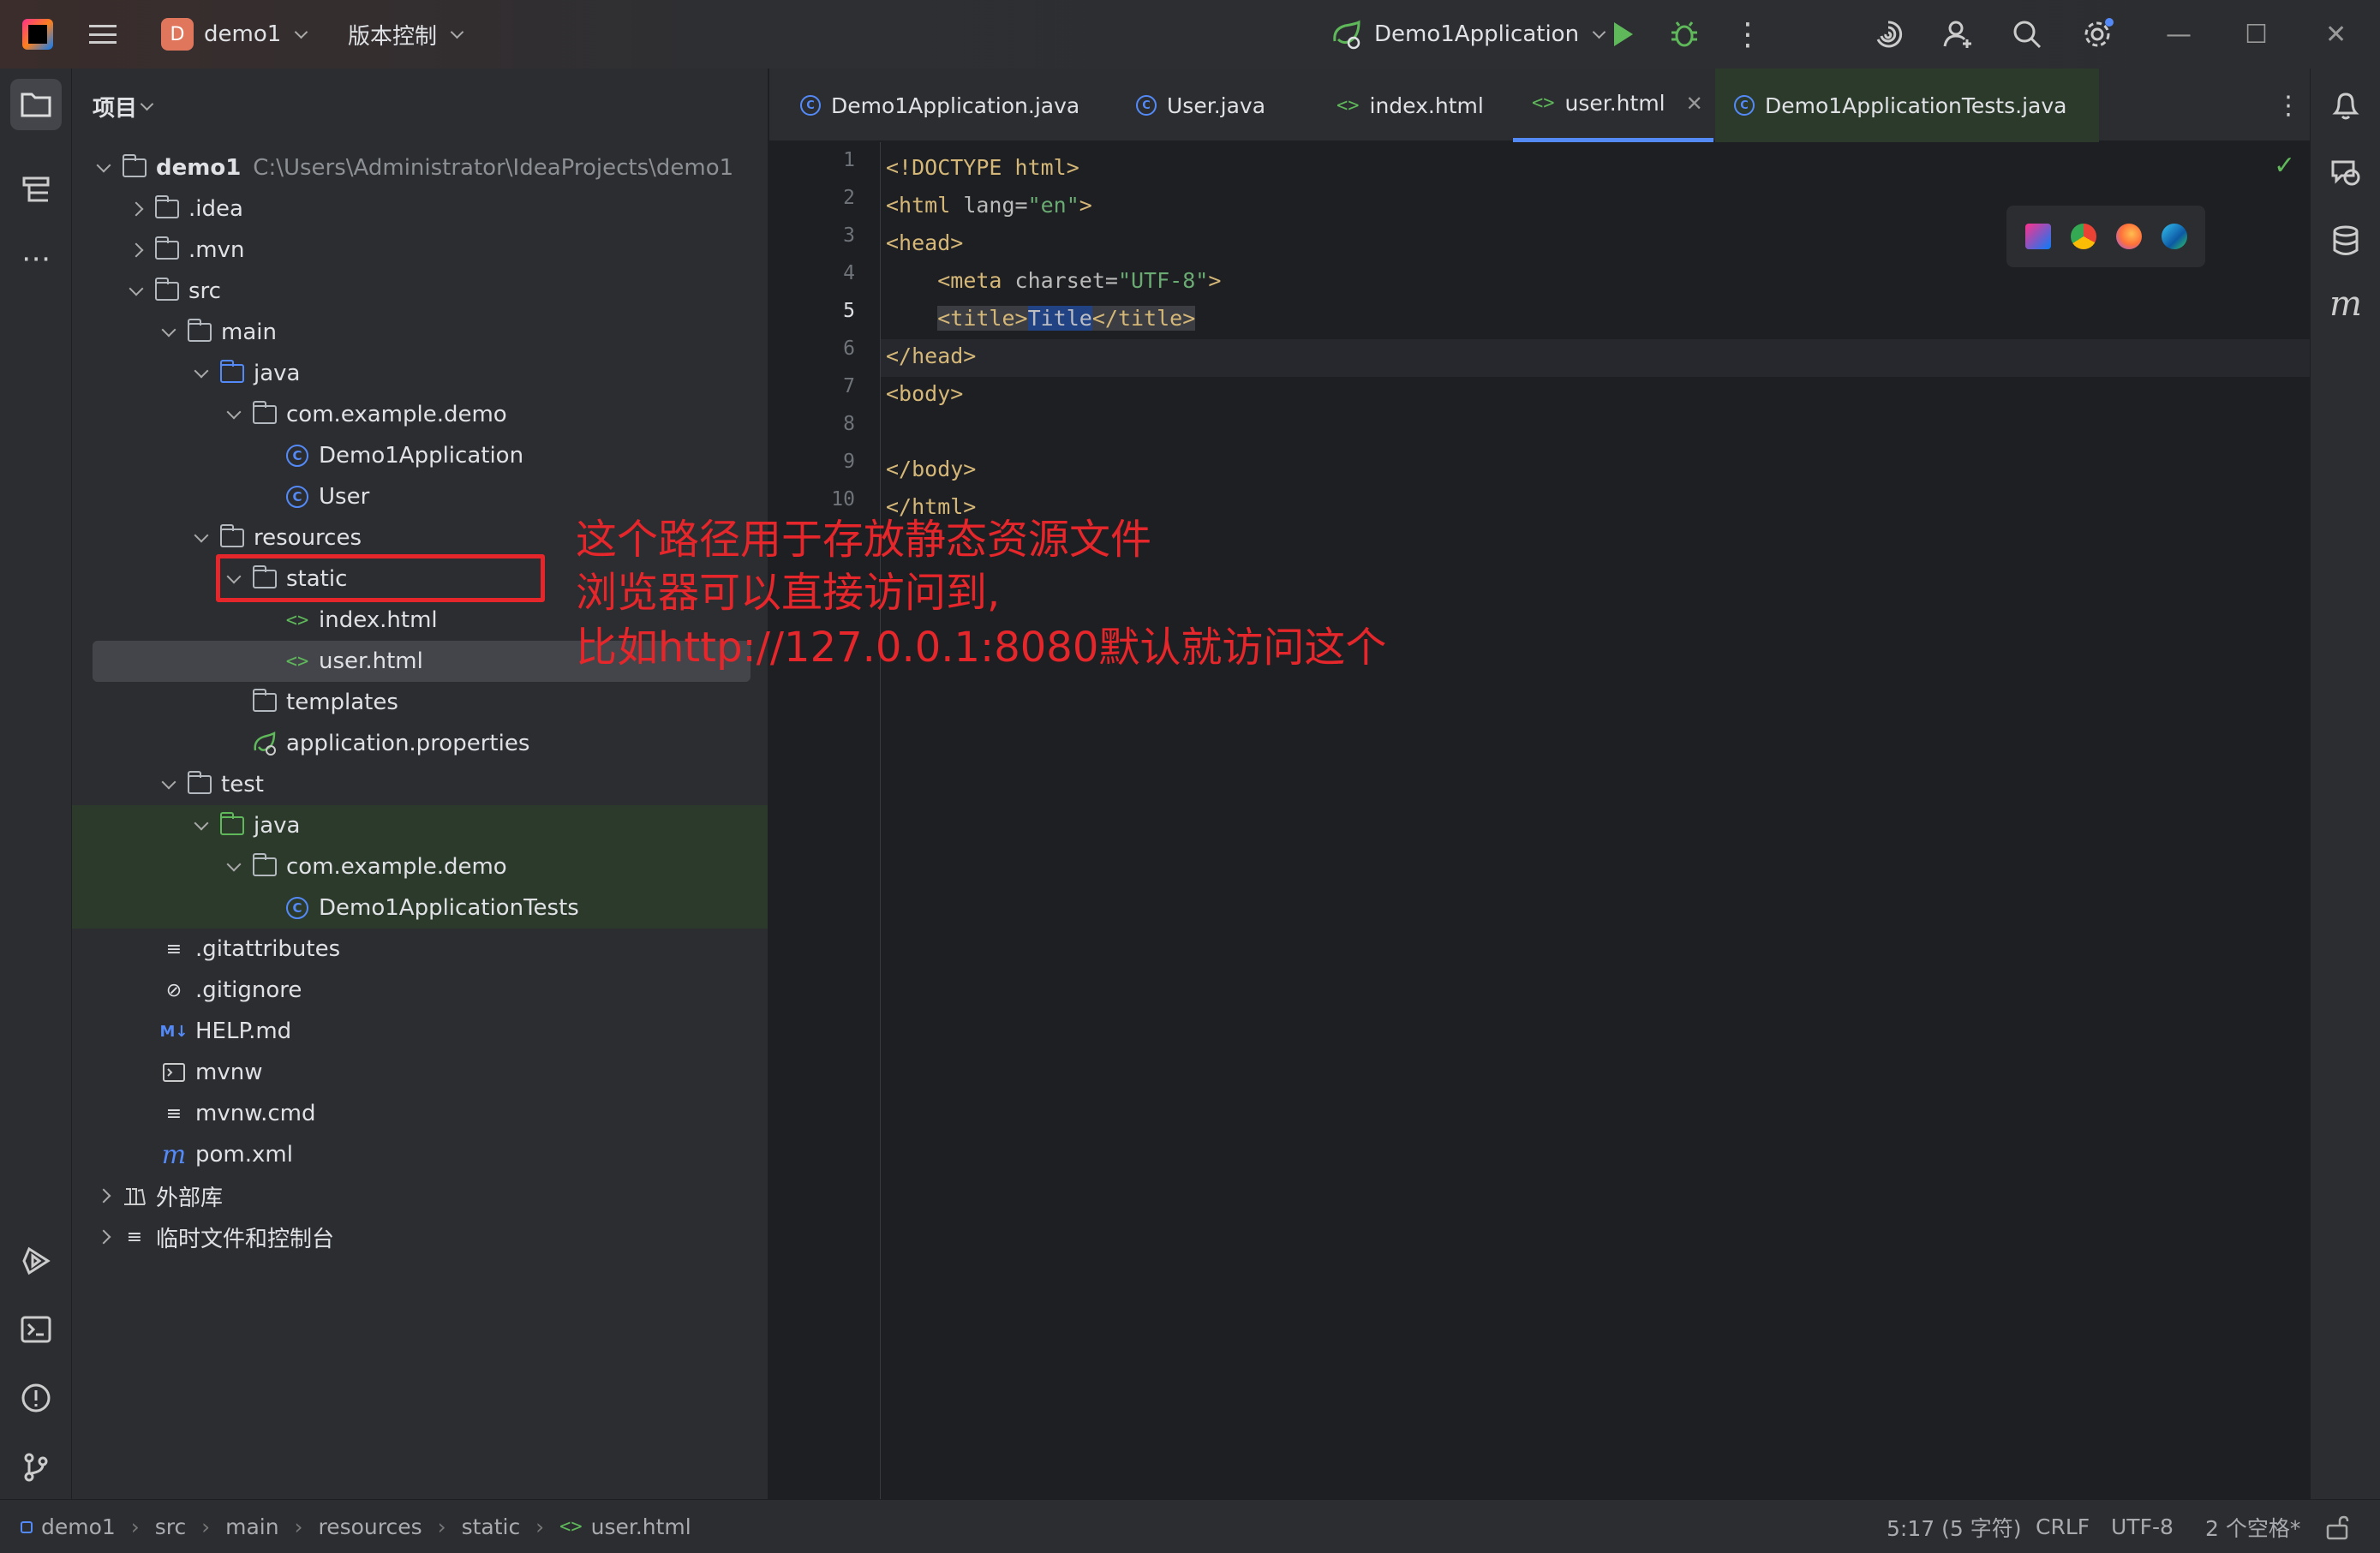  What do you see at coordinates (2345, 304) in the screenshot?
I see `maven-button: m` at bounding box center [2345, 304].